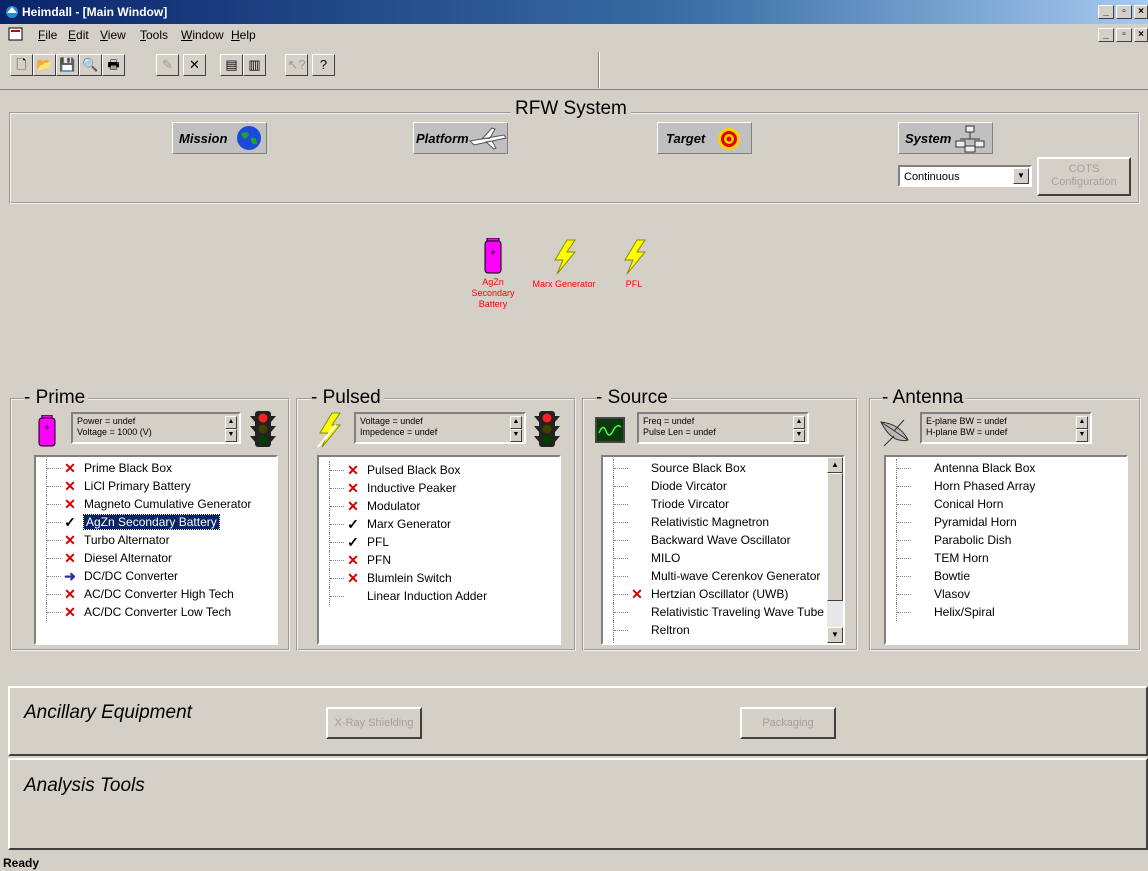 The image size is (1148, 871). I want to click on list-item: ✕ Prime Black Box, so click(156, 468).